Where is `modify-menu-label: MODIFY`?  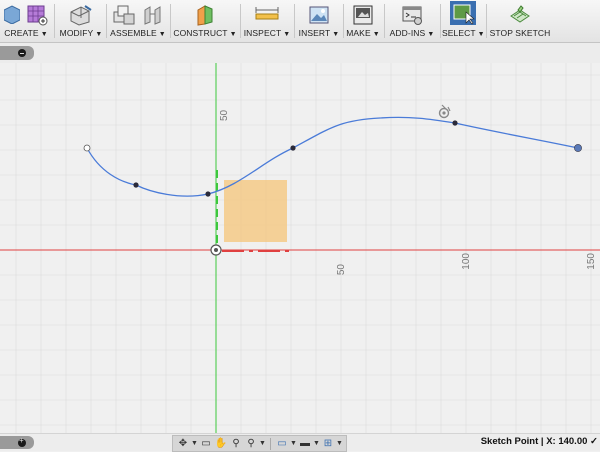
modify-menu-label: MODIFY is located at coordinates (76, 33).